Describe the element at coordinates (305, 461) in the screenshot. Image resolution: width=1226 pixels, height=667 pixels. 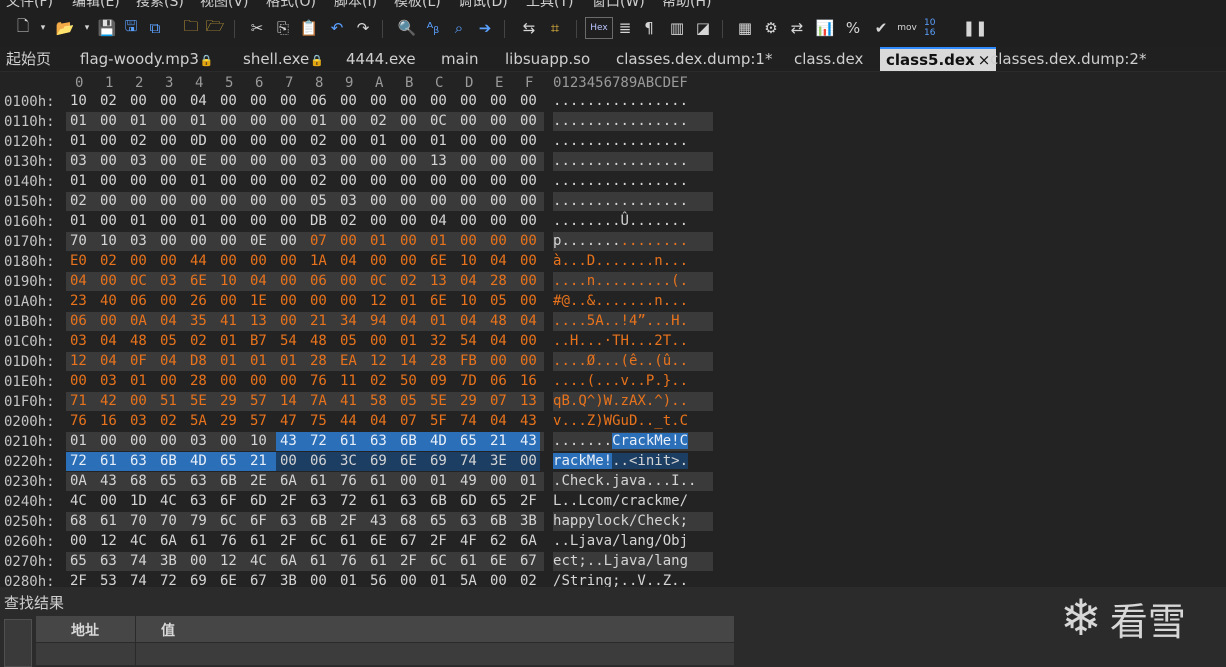
I see `hex-row: 72 61 63 6B 4D 65 21 00 06 3C 69 6E 69 74 3E 00` at that location.